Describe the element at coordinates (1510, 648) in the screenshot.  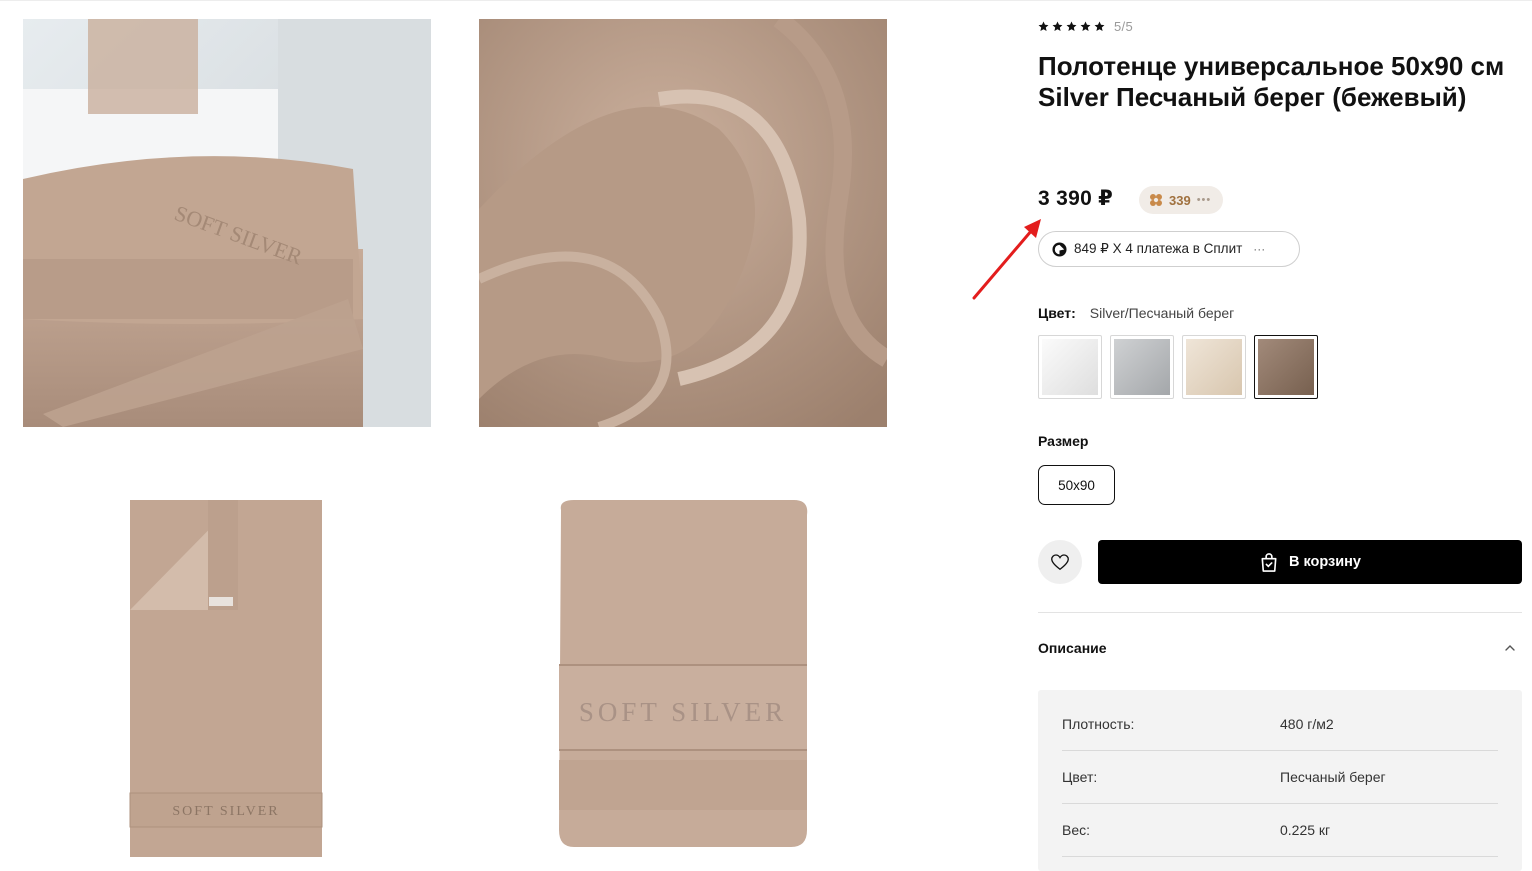
I see `chevron-up-icon` at that location.